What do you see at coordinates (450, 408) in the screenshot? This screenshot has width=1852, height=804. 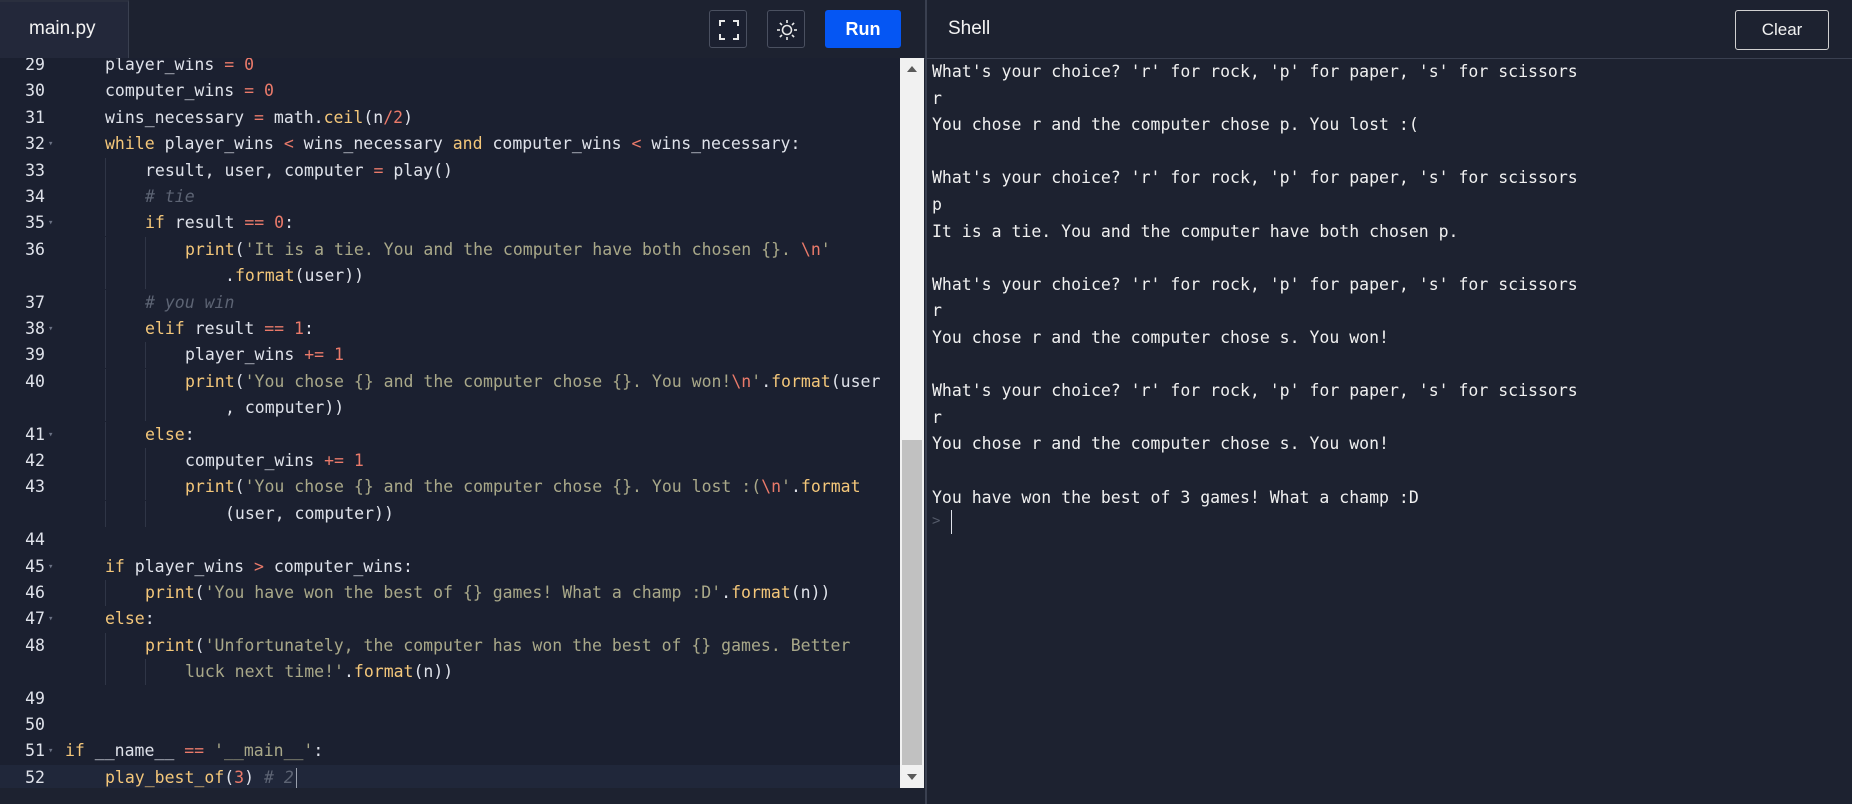 I see `code-line: , computer))` at bounding box center [450, 408].